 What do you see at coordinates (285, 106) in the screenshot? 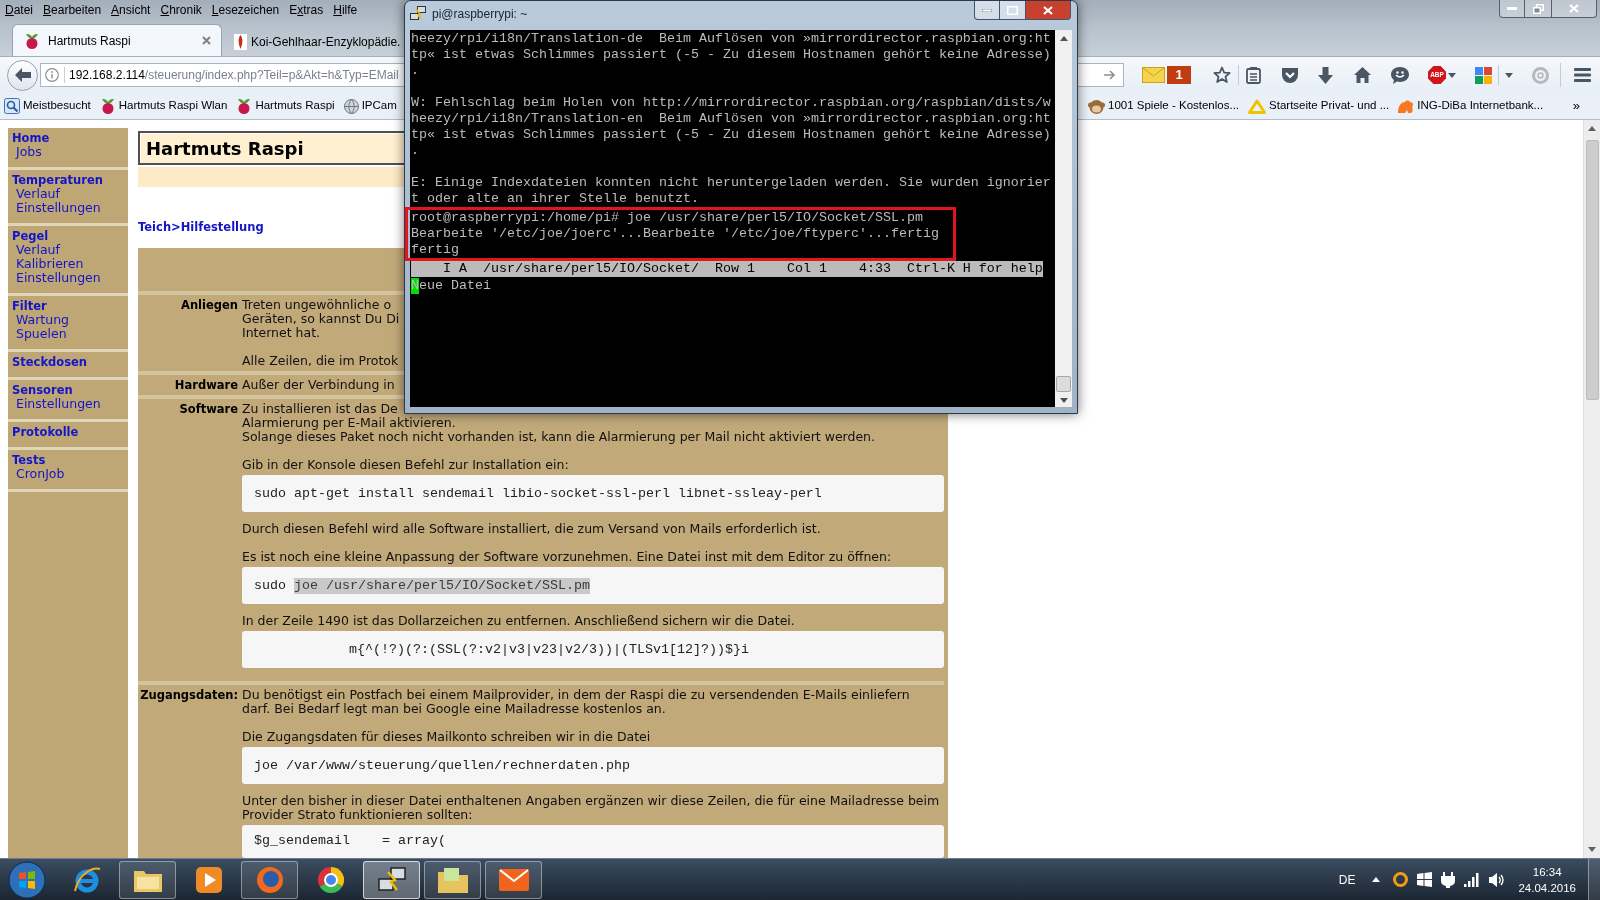
I see `bookmark: Hartmuts Raspi` at bounding box center [285, 106].